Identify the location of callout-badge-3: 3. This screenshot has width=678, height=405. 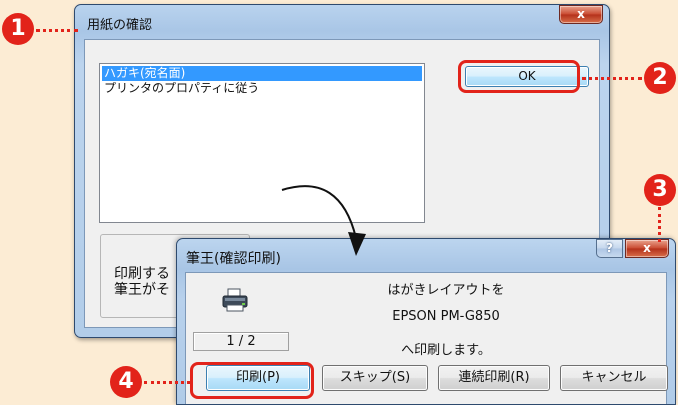
(660, 190).